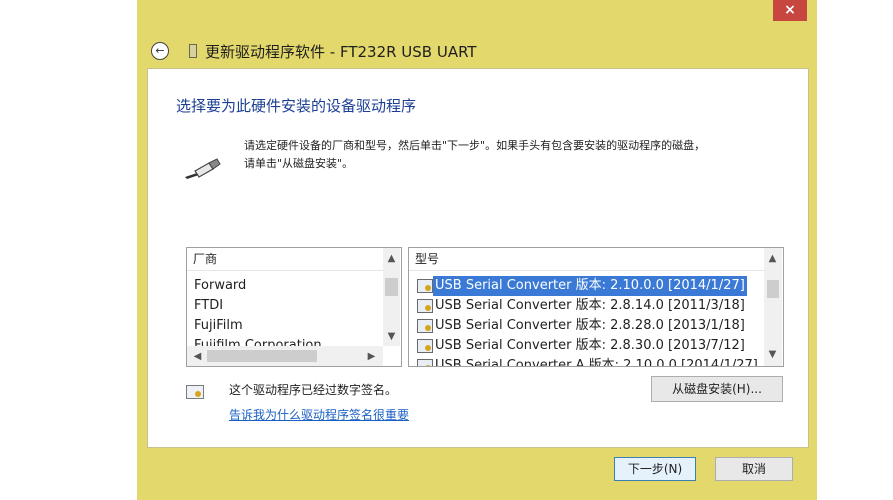 The width and height of the screenshot is (893, 500). What do you see at coordinates (371, 356) in the screenshot?
I see `scroll-right-icon: ▶` at bounding box center [371, 356].